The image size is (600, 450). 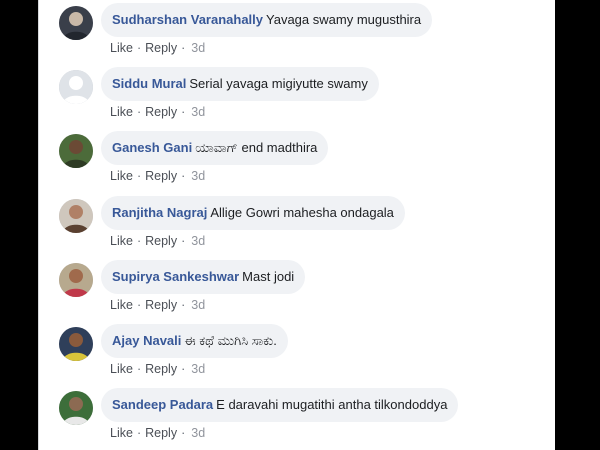 What do you see at coordinates (302, 212) in the screenshot?
I see `comment-text: Allige Gowri mahesha ondagala` at bounding box center [302, 212].